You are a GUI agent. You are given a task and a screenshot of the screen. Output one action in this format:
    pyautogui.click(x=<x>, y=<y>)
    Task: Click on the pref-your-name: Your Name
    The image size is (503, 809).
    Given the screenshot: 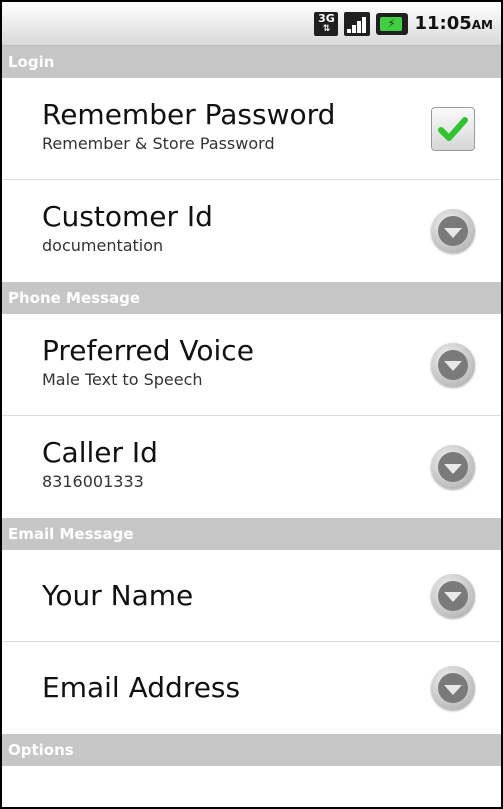 What is the action you would take?
    pyautogui.click(x=251, y=596)
    